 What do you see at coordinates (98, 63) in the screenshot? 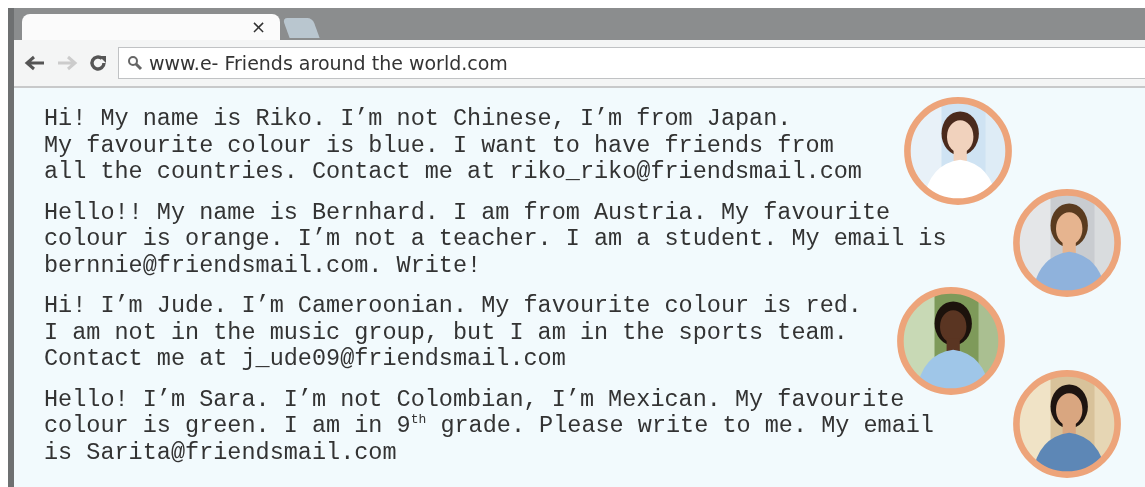
I see `reload-icon` at bounding box center [98, 63].